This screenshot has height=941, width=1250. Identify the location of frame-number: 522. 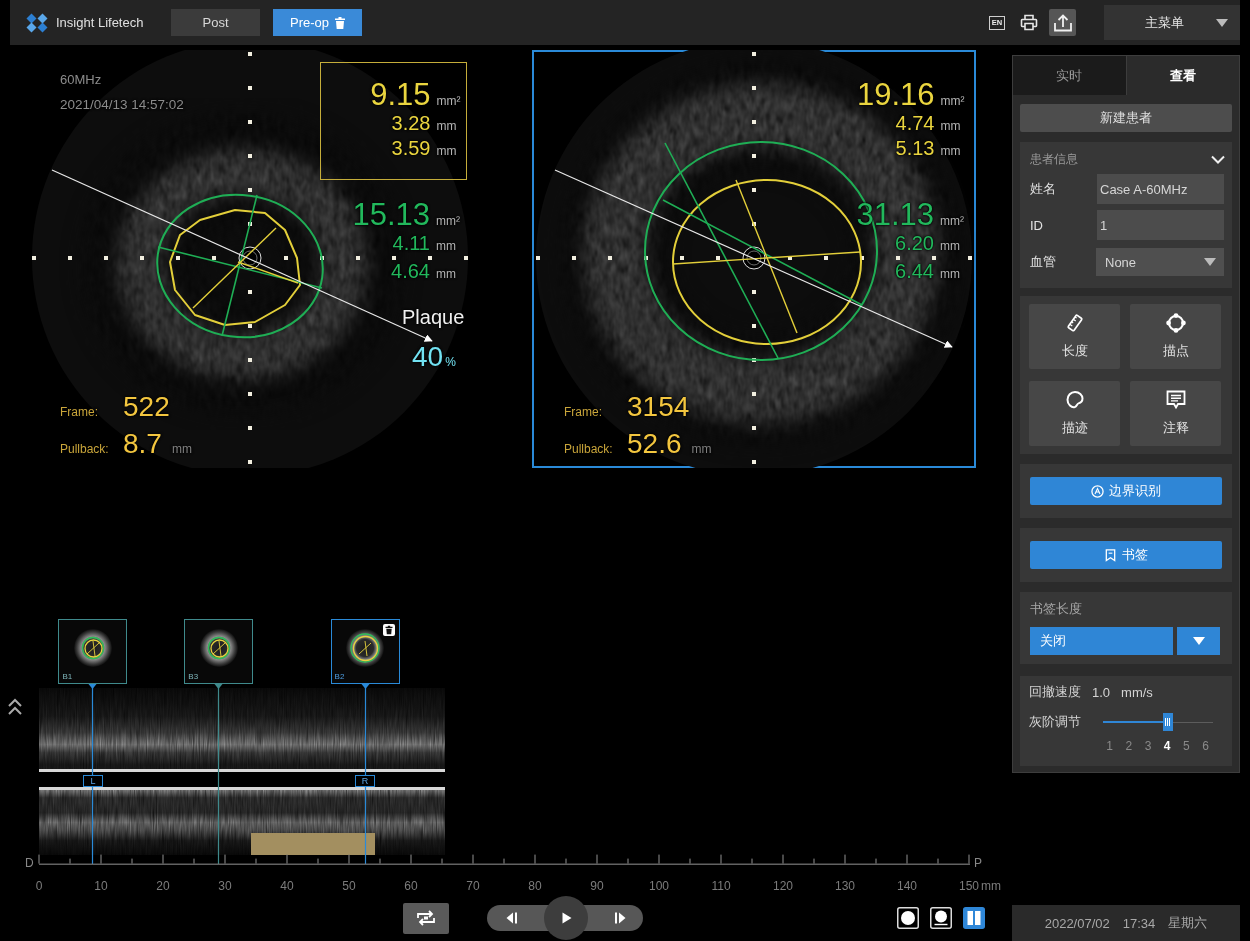
(146, 407).